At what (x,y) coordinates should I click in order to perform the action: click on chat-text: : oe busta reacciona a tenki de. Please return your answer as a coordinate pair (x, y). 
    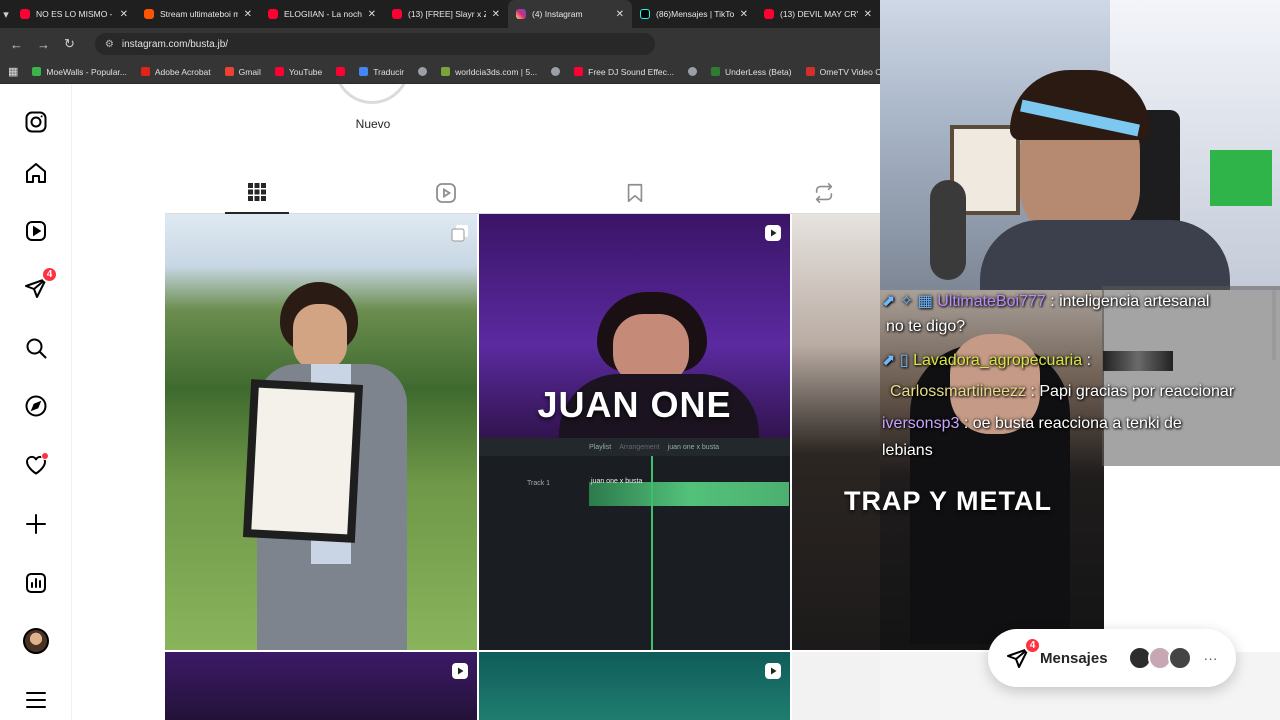
    Looking at the image, I should click on (1070, 423).